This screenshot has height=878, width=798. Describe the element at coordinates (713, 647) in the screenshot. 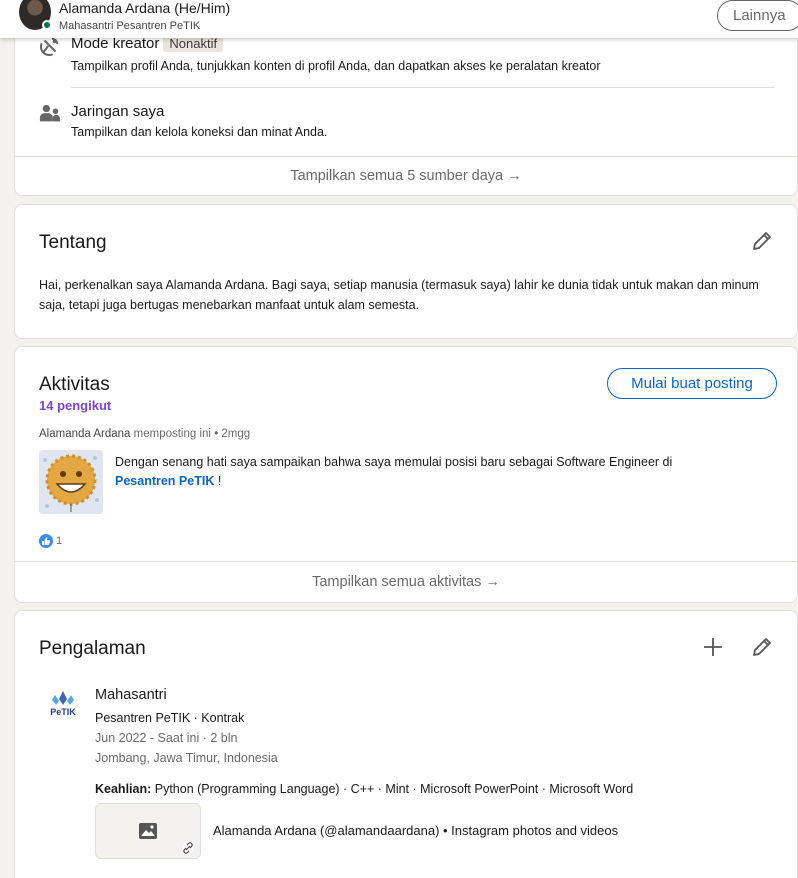

I see `add-plus-icon` at that location.